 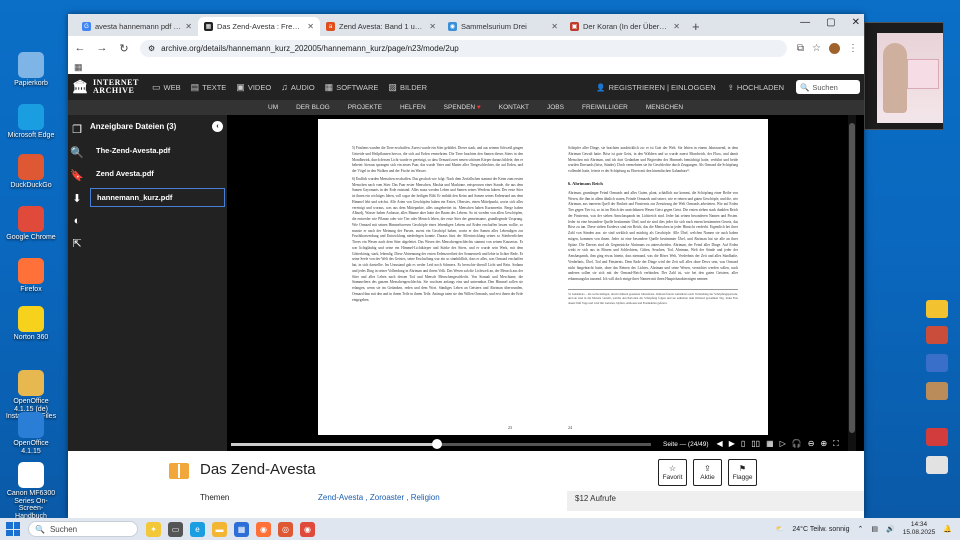 What do you see at coordinates (780, 529) in the screenshot?
I see `weather-icon: ⛅` at bounding box center [780, 529].